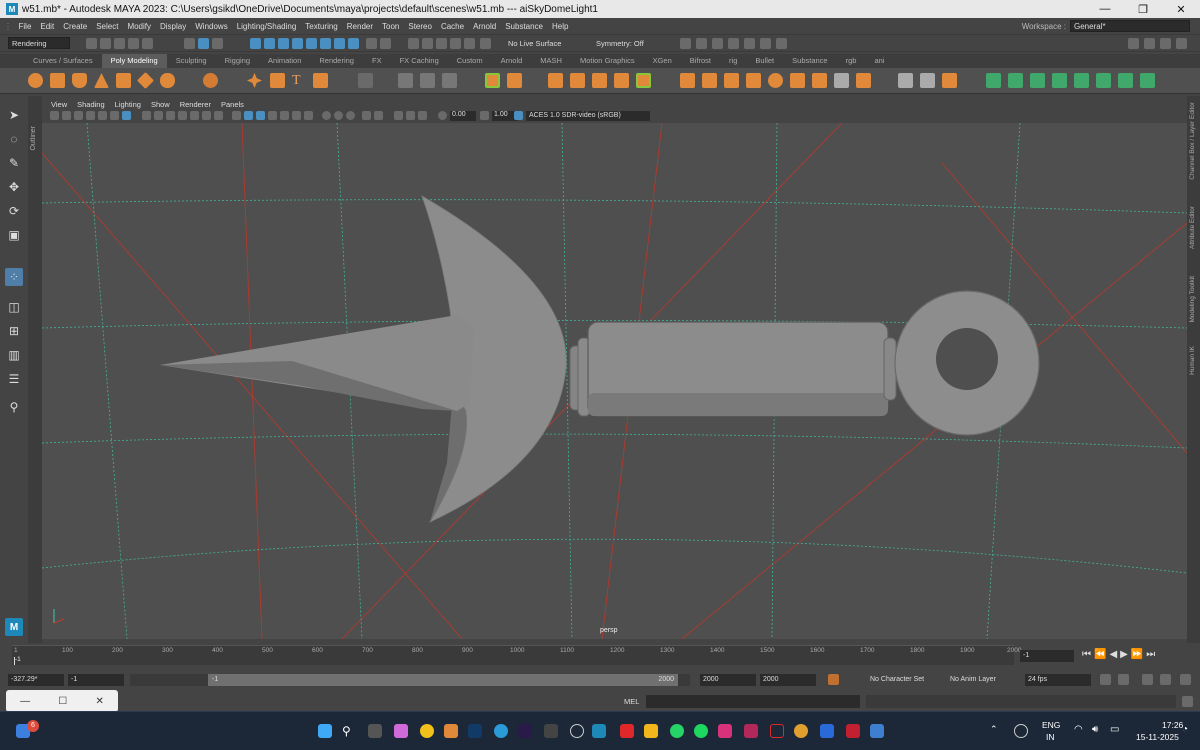 The width and height of the screenshot is (1200, 750). I want to click on shelf-tab-animation: Animation, so click(284, 61).